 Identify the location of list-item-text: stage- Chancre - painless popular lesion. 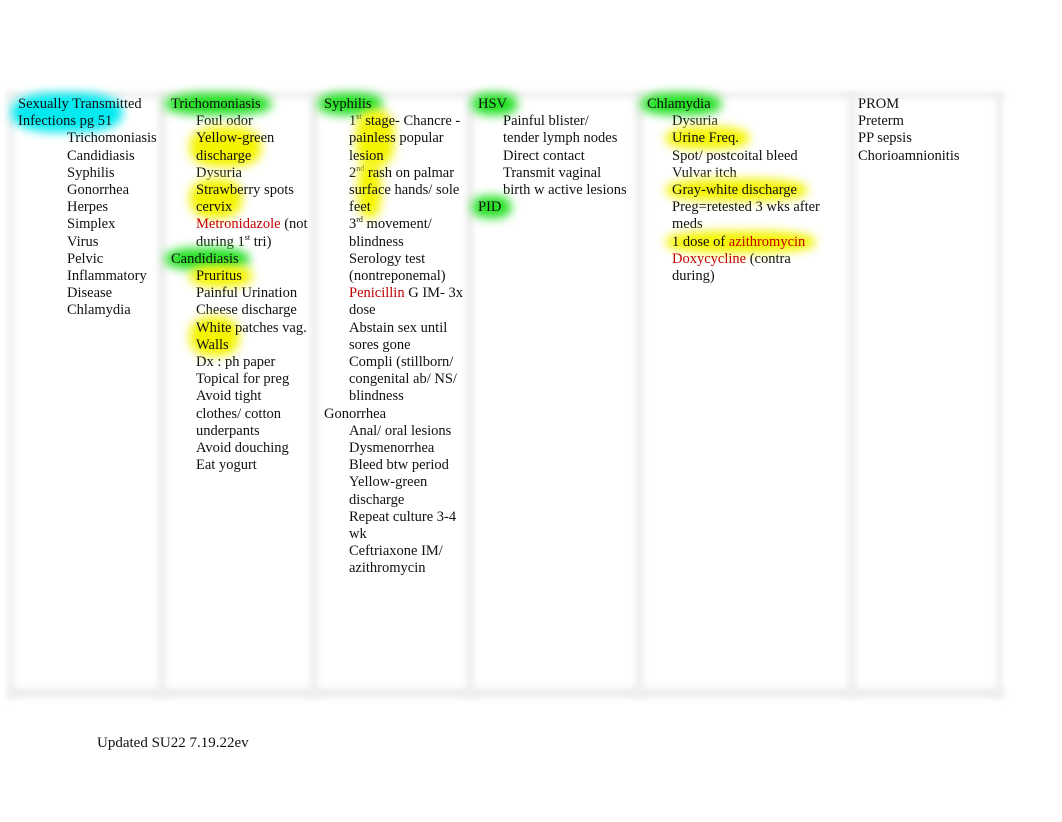
(405, 138).